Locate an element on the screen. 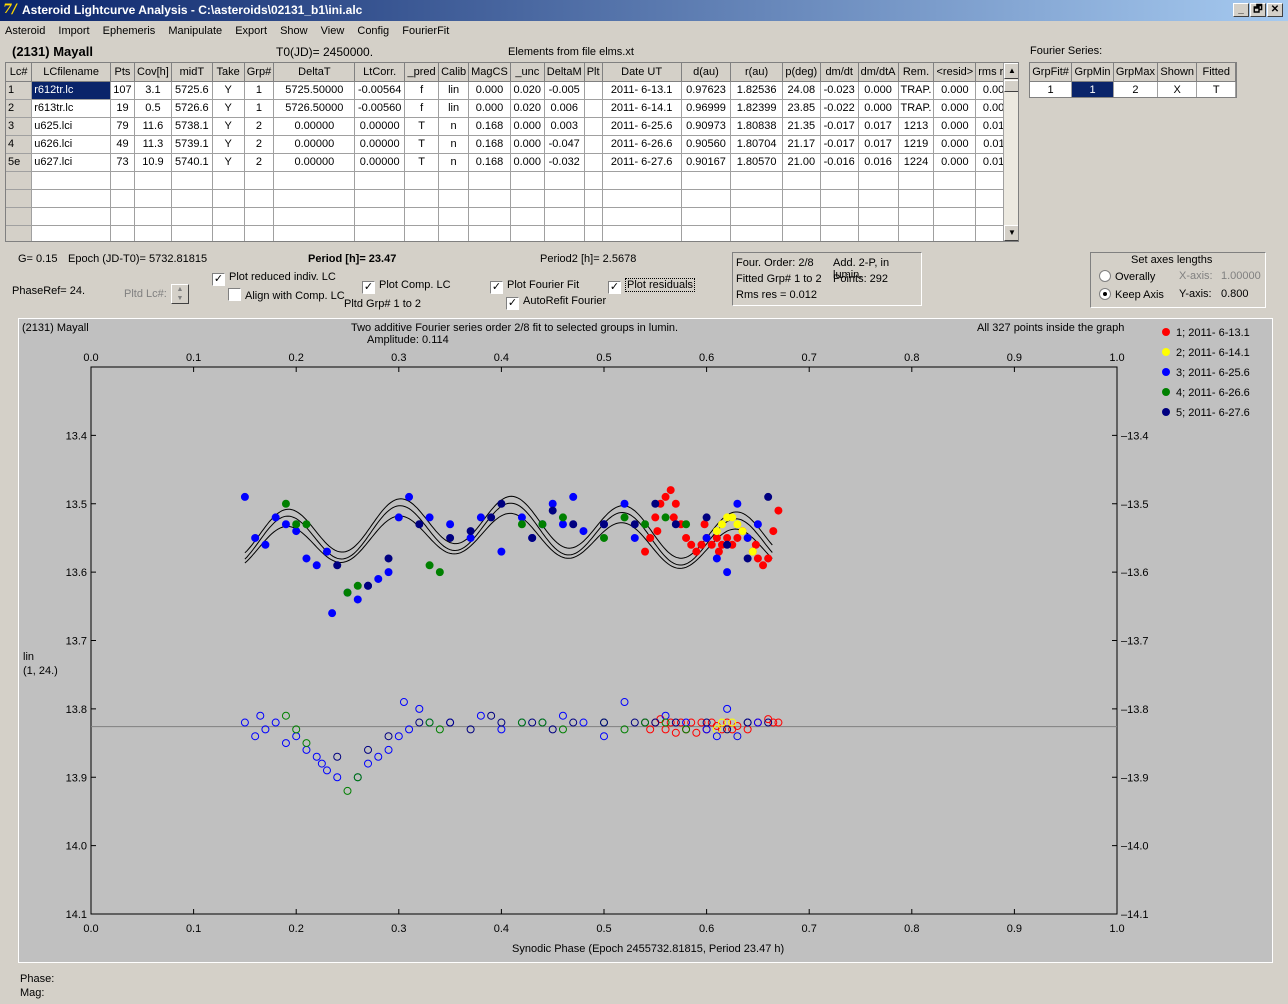  table-cell: 2 is located at coordinates (259, 144).